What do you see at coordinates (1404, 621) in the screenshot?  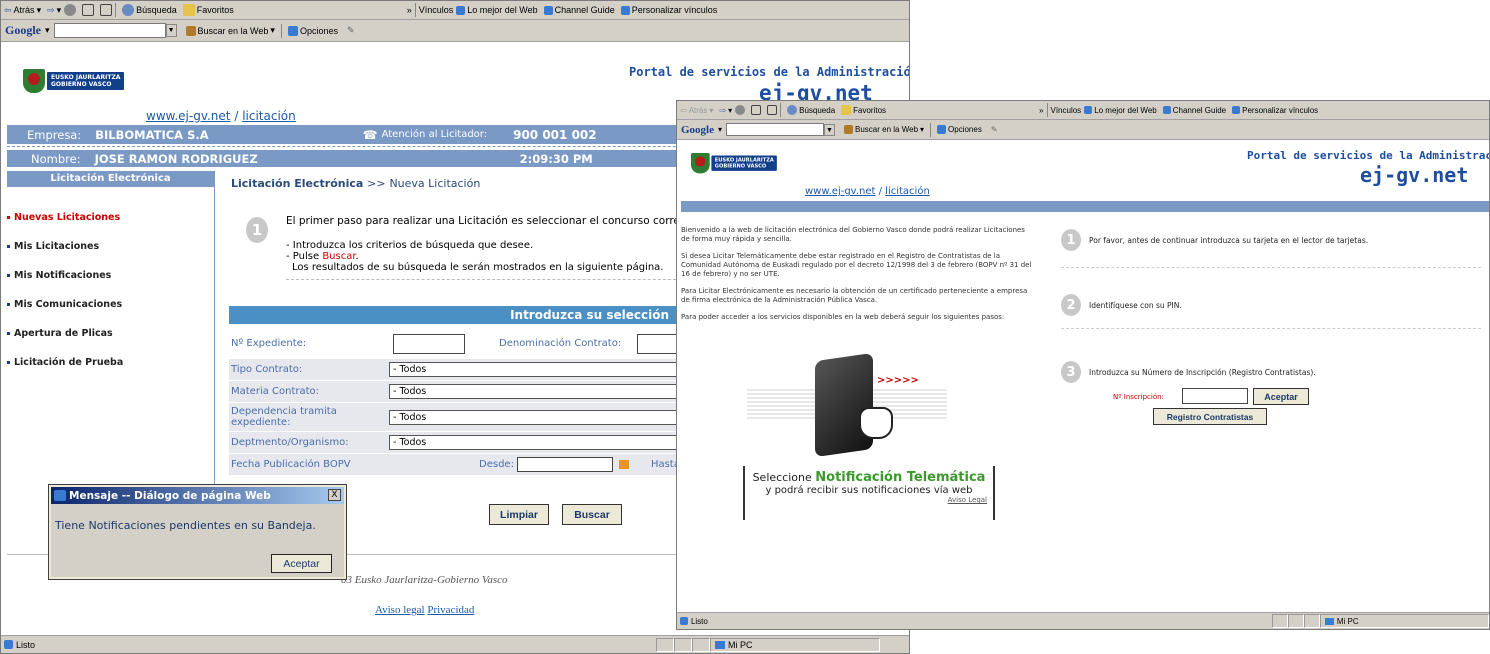 I see `zone-cell: Mi PC` at bounding box center [1404, 621].